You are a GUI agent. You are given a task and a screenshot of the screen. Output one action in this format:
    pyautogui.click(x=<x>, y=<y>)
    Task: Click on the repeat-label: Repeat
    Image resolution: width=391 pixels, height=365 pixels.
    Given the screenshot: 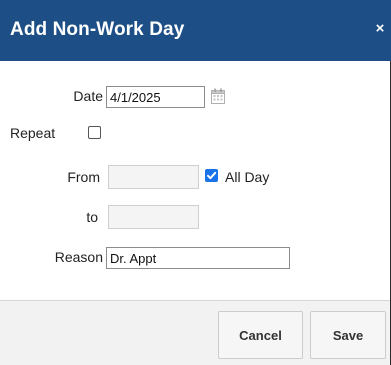 What is the action you would take?
    pyautogui.click(x=33, y=133)
    